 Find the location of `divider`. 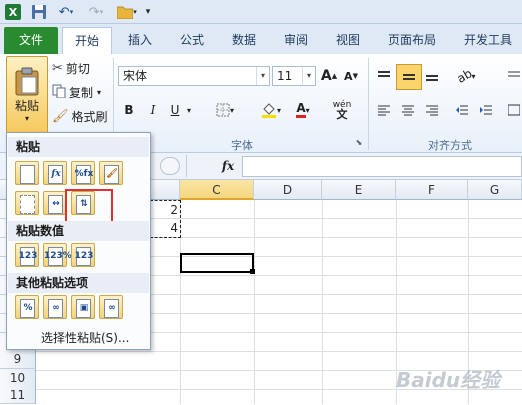

divider is located at coordinates (186, 166).